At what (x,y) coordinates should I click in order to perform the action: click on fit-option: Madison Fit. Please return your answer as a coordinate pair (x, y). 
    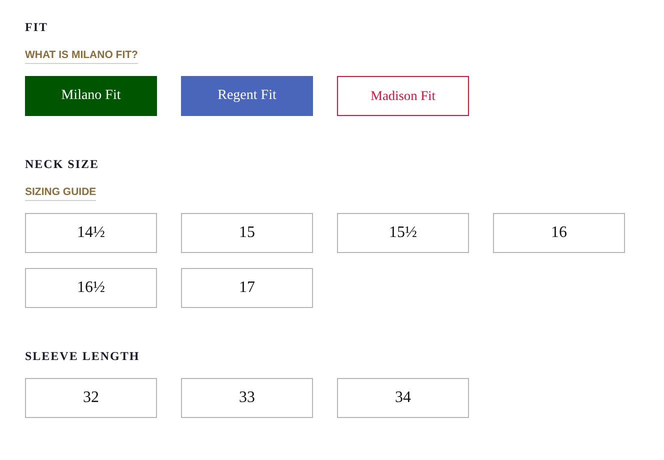
    Looking at the image, I should click on (403, 96).